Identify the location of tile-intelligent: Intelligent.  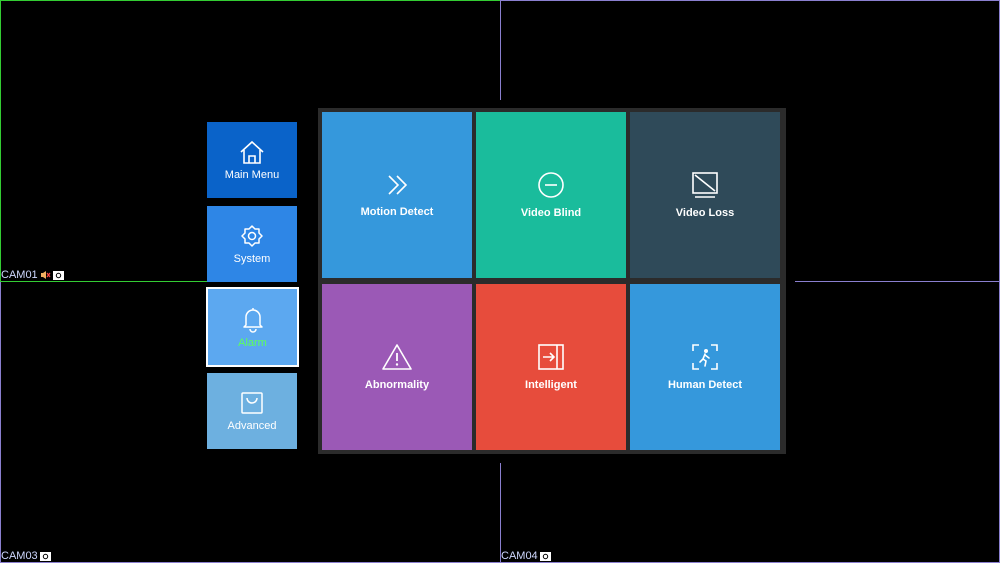
(551, 367).